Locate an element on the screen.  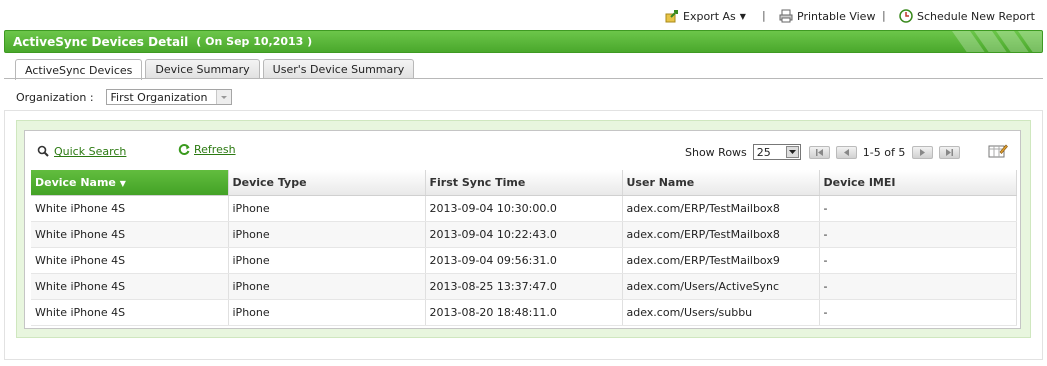
cell-first-sync-time: 2013-09-04 09:56:31.0 is located at coordinates (524, 260).